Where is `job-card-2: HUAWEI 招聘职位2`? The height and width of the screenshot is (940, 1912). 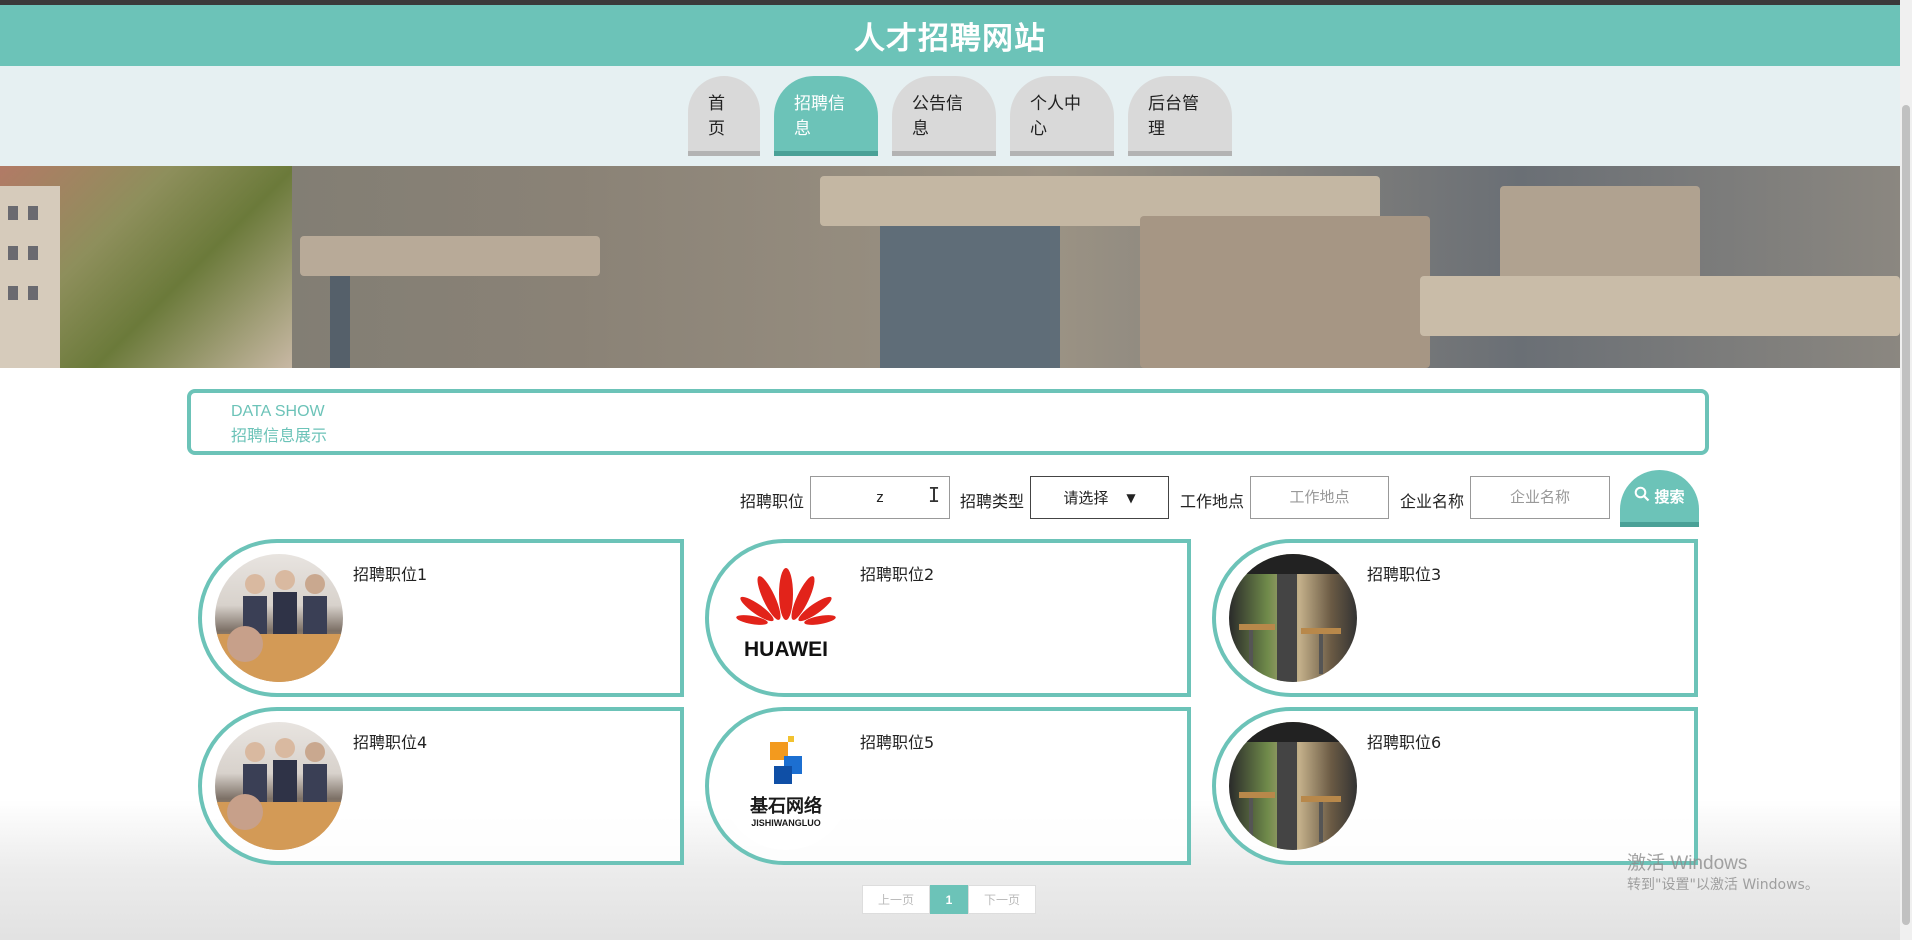 job-card-2: HUAWEI 招聘职位2 is located at coordinates (948, 618).